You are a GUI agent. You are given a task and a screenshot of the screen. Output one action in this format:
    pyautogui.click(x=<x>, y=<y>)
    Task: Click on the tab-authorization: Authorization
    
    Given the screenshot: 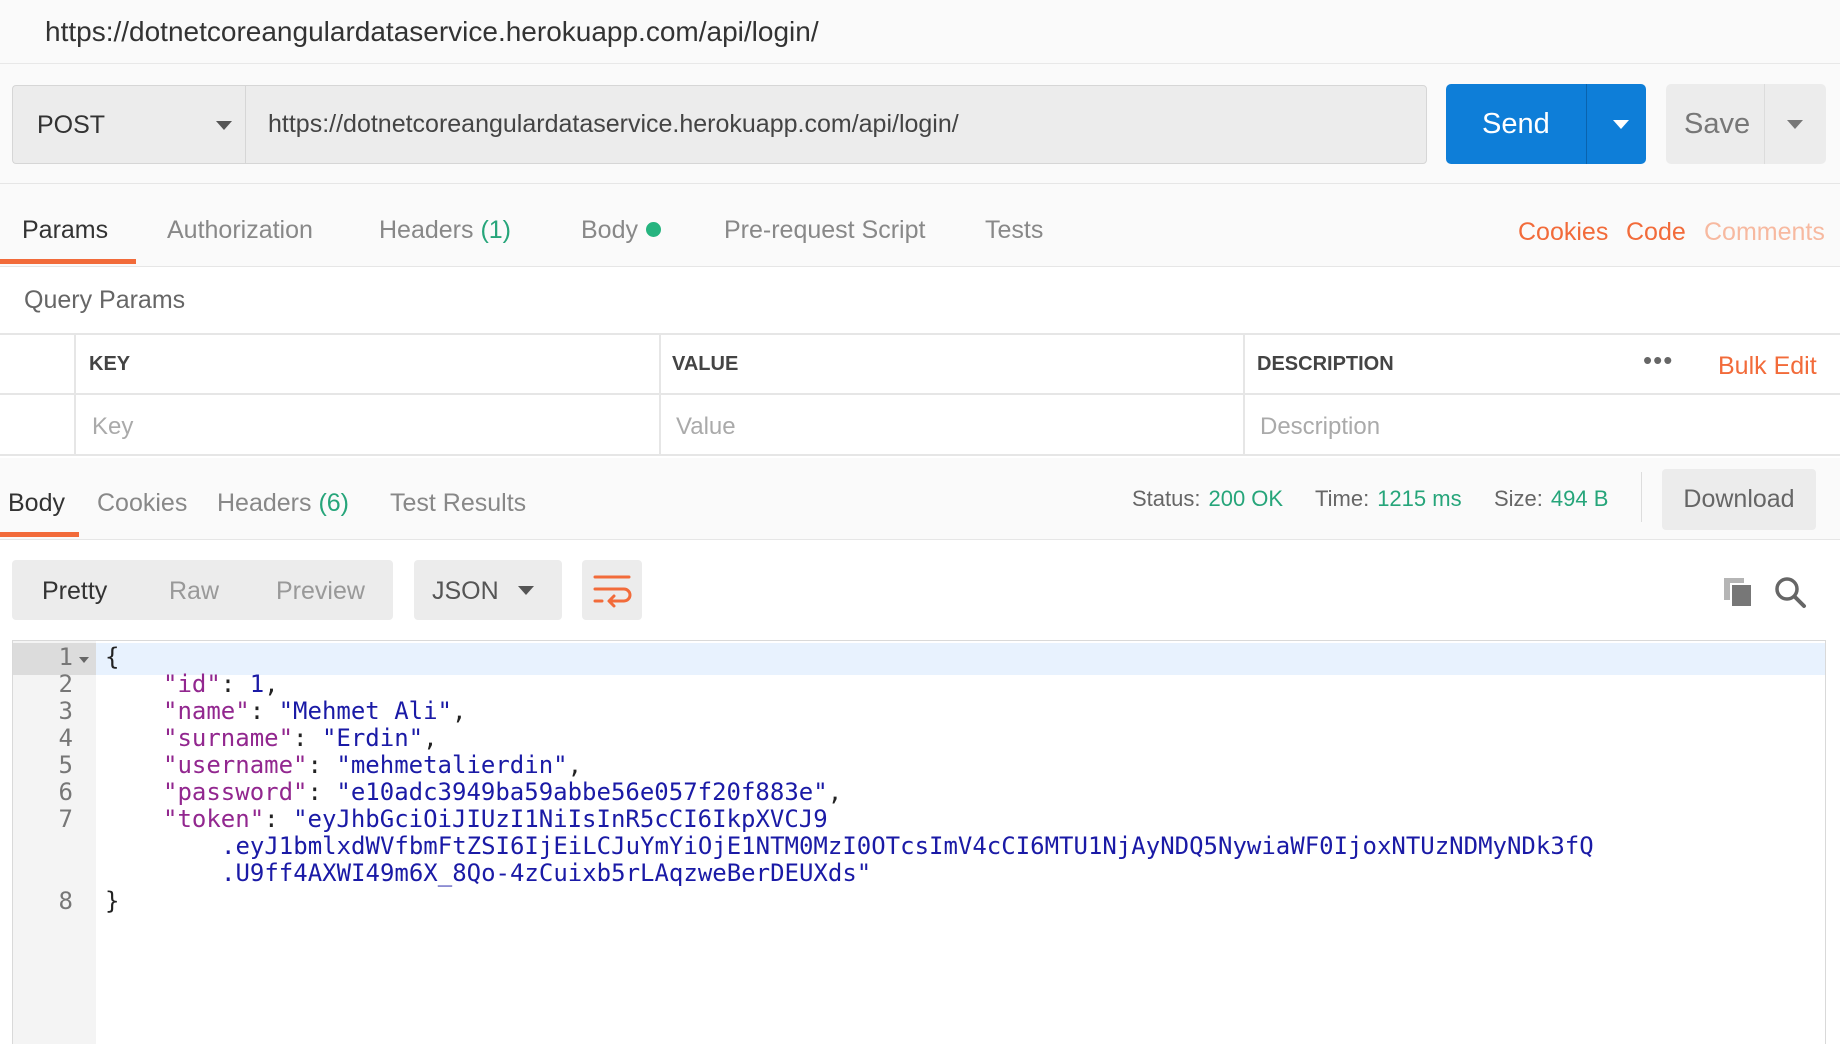 What is the action you would take?
    pyautogui.click(x=240, y=230)
    